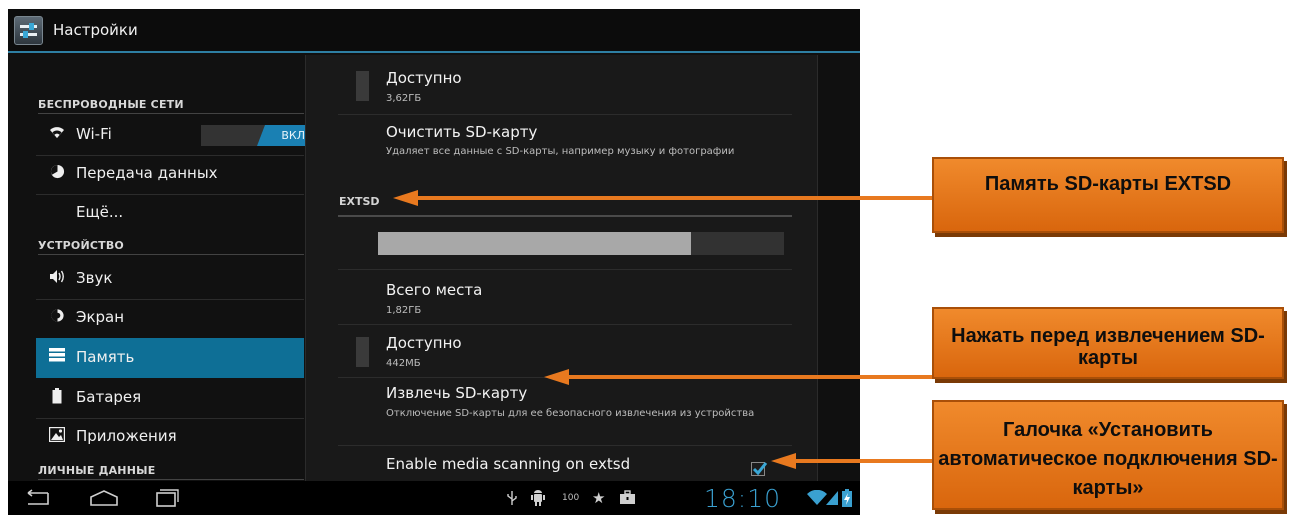 The image size is (1298, 516). Describe the element at coordinates (738, 377) in the screenshot. I see `arrow-to-eject` at that location.